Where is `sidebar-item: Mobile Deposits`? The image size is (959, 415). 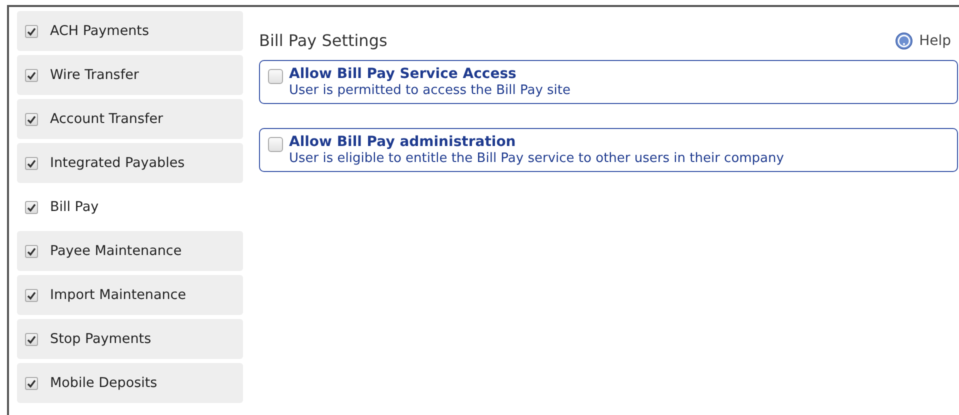 sidebar-item: Mobile Deposits is located at coordinates (130, 383).